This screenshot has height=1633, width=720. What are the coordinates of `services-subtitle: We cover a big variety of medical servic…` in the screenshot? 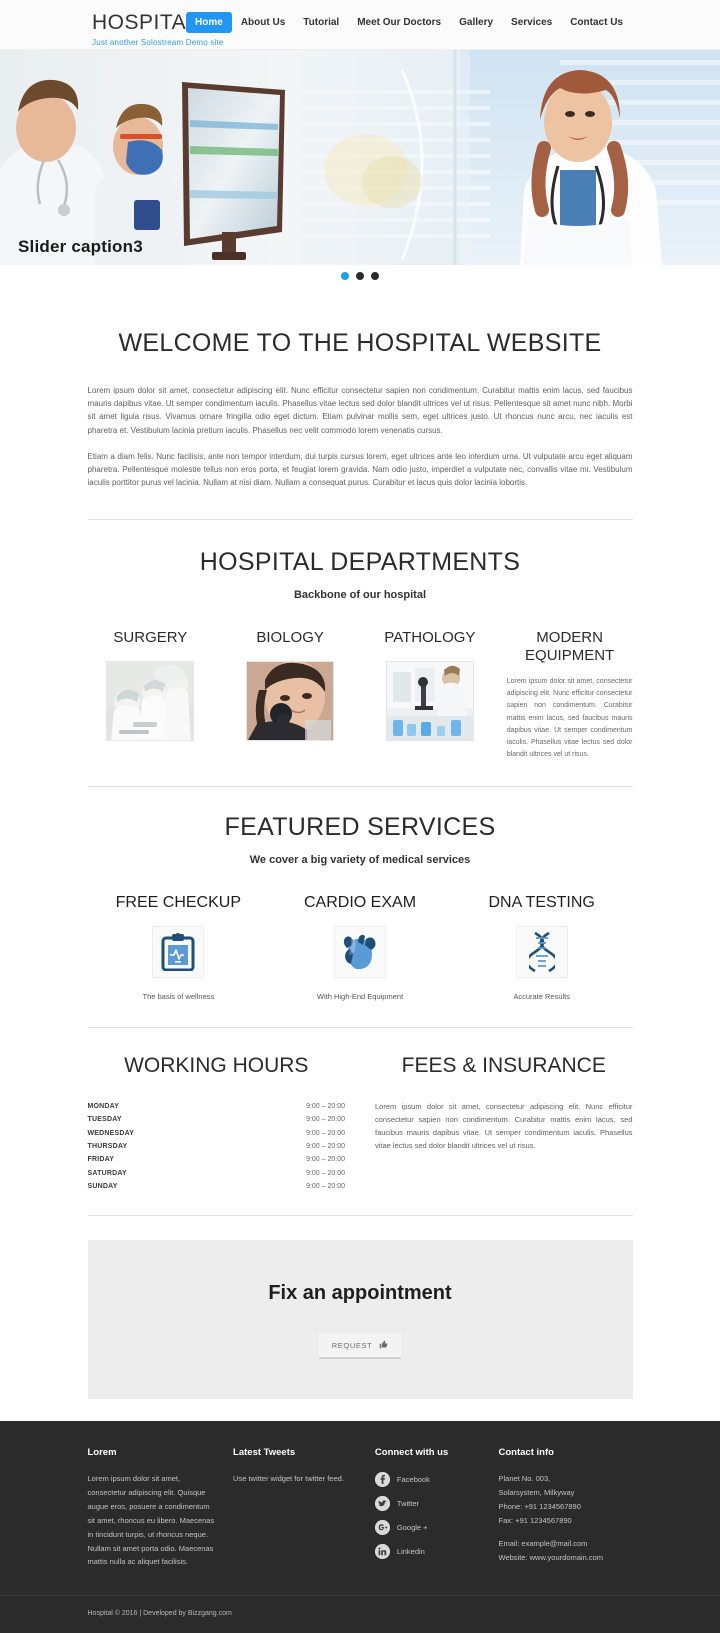 It's located at (360, 859).